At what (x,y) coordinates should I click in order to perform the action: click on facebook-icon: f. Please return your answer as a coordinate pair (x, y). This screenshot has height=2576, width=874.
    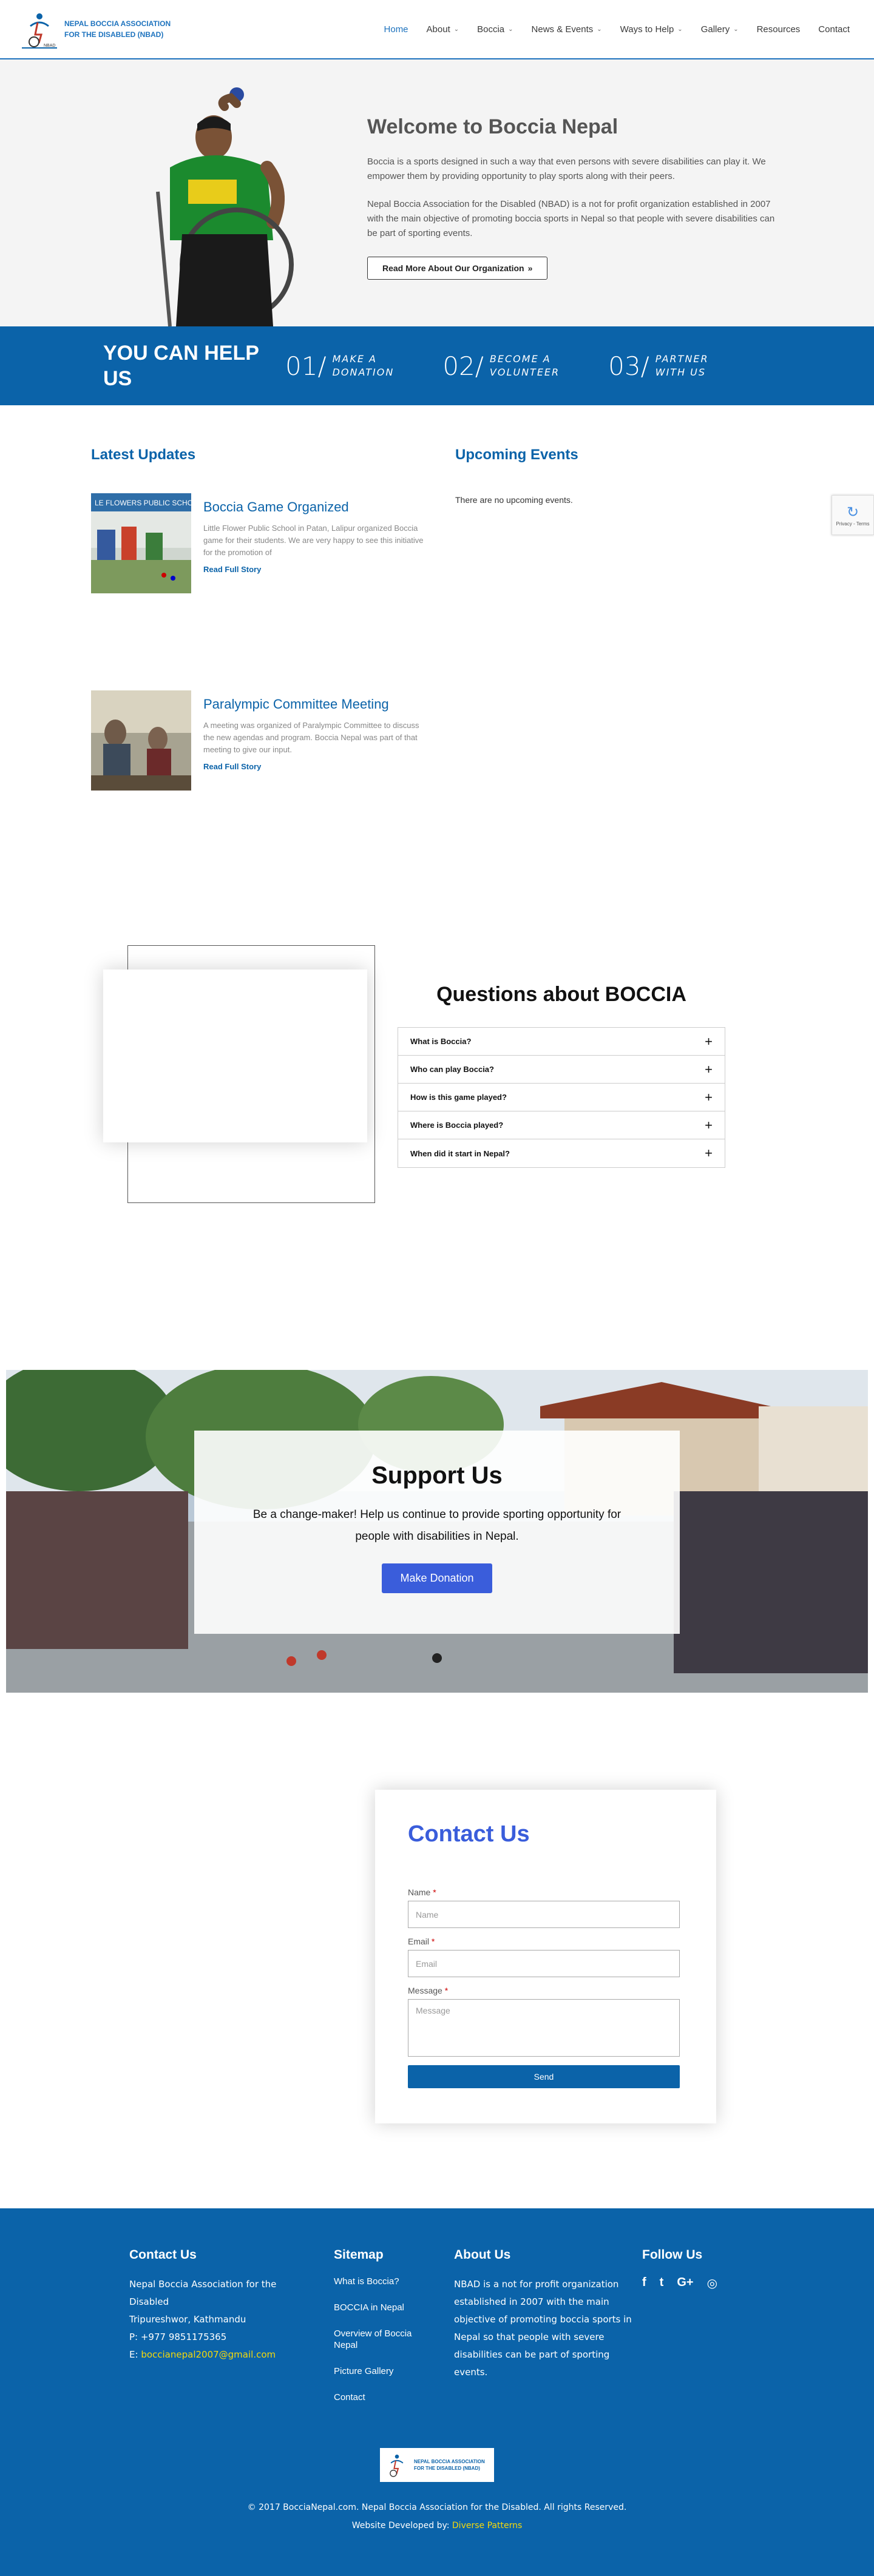
    Looking at the image, I should click on (644, 2283).